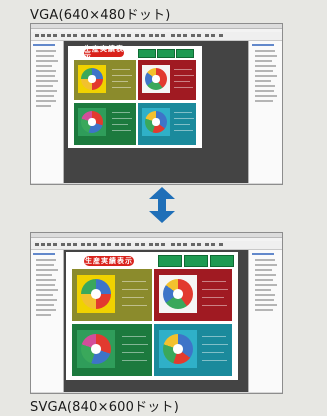  What do you see at coordinates (100, 15) in the screenshot?
I see `vga-caption: VGA(640×480ドット)` at bounding box center [100, 15].